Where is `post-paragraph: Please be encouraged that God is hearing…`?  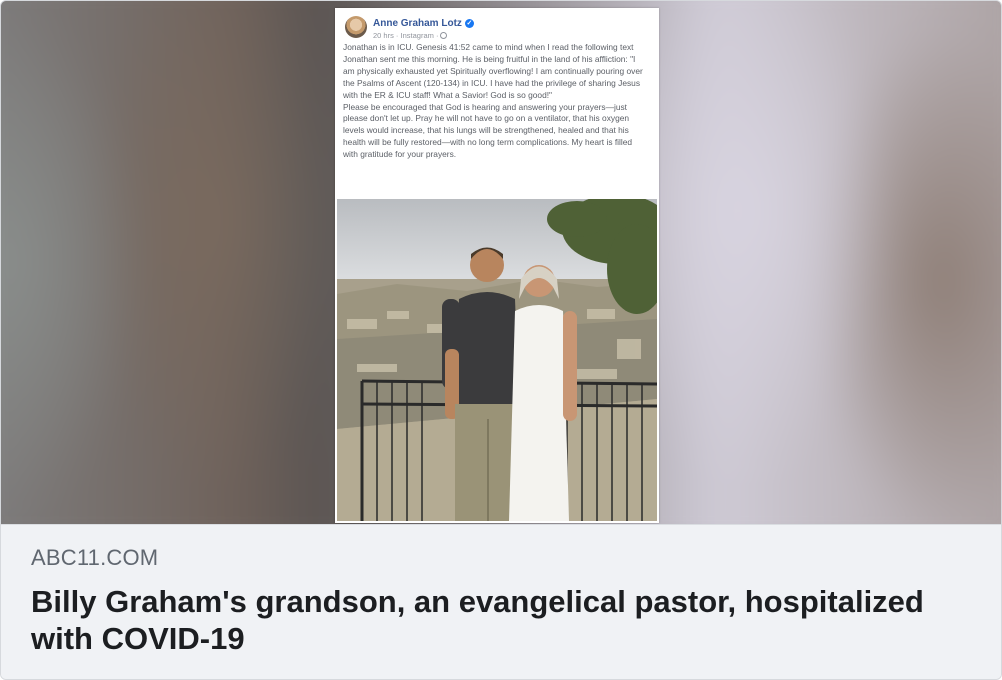 post-paragraph: Please be encouraged that God is hearing… is located at coordinates (488, 130).